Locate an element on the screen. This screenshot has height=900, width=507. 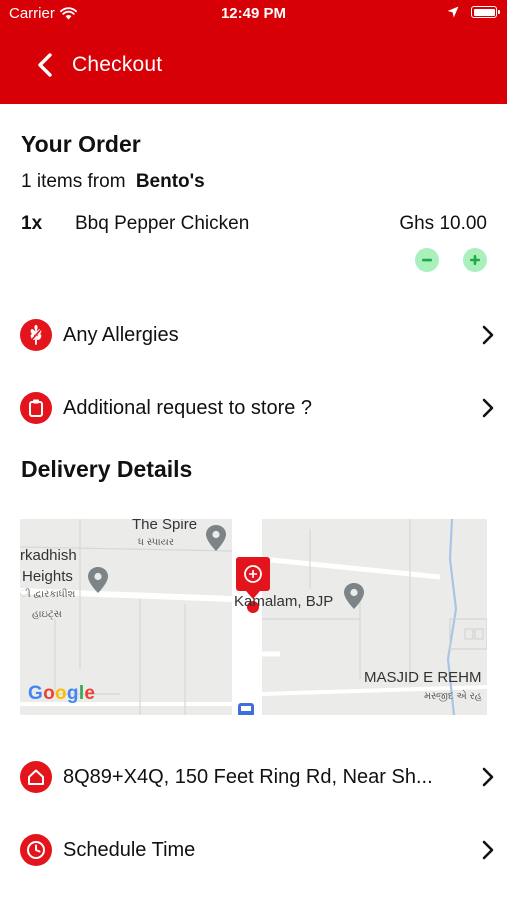
page-title: Checkout is located at coordinates (117, 64).